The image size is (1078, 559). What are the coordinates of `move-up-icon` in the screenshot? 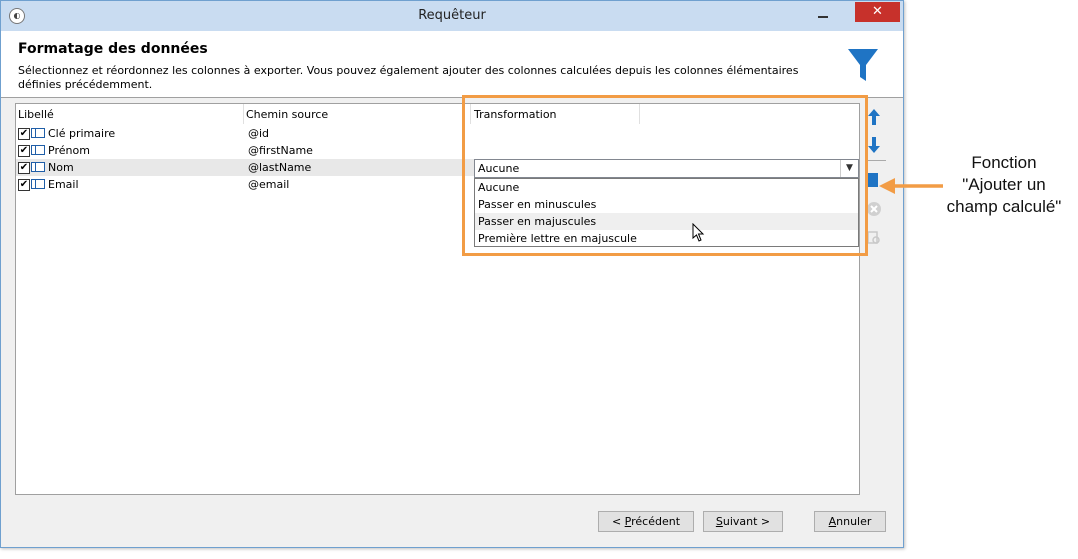 It's located at (874, 117).